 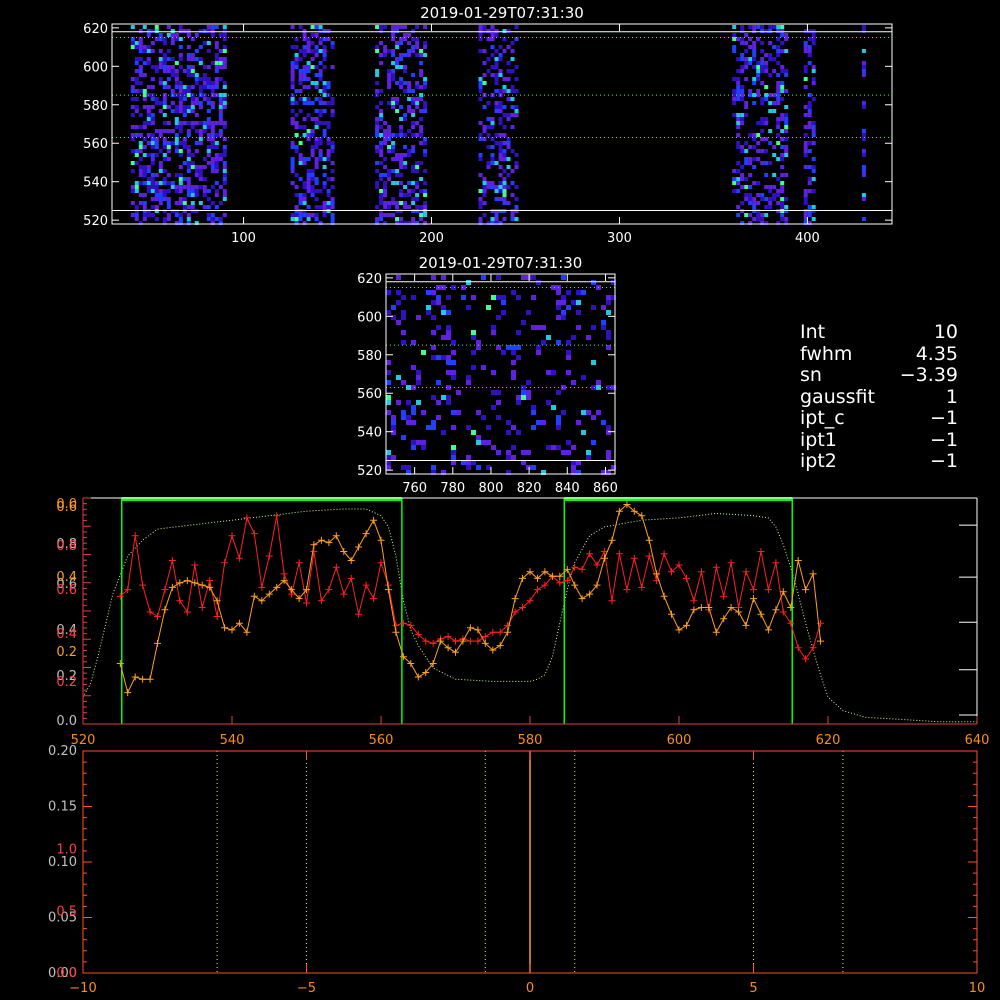 I want to click on info-row-ipt2: ipt2 −1, so click(x=895, y=461).